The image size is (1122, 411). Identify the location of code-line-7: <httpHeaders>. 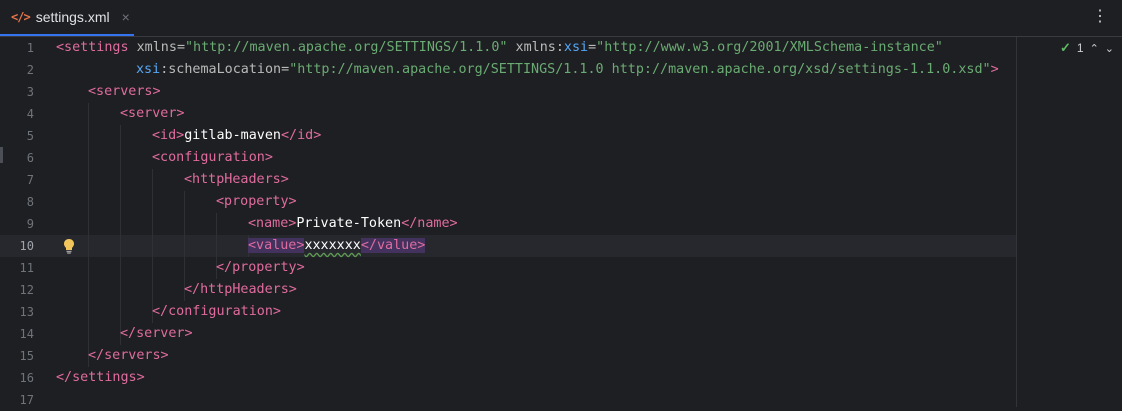
(236, 180).